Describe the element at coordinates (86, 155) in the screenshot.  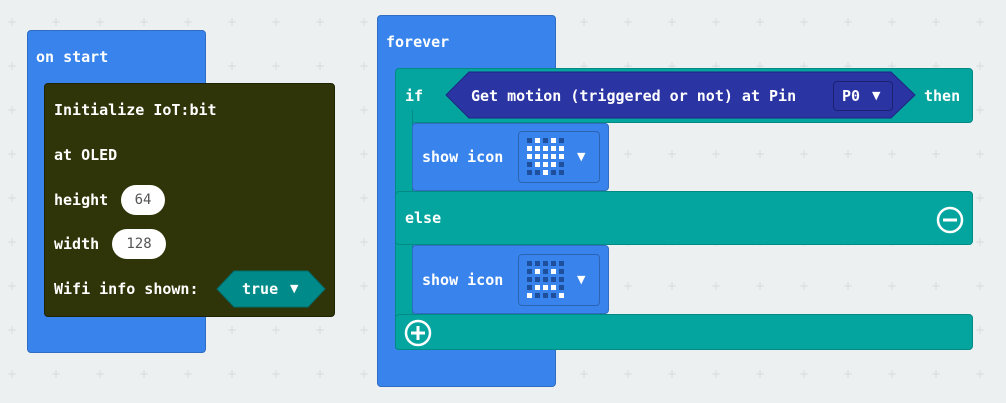
I see `iot-at-oled-label: at OLED` at that location.